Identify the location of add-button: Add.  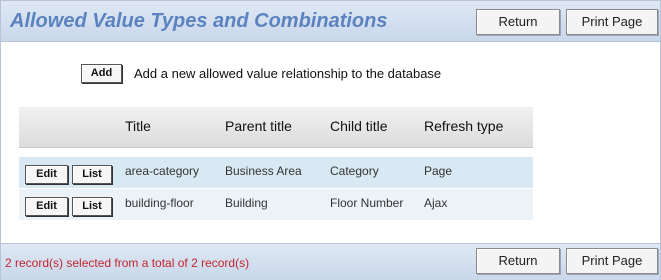
(101, 73).